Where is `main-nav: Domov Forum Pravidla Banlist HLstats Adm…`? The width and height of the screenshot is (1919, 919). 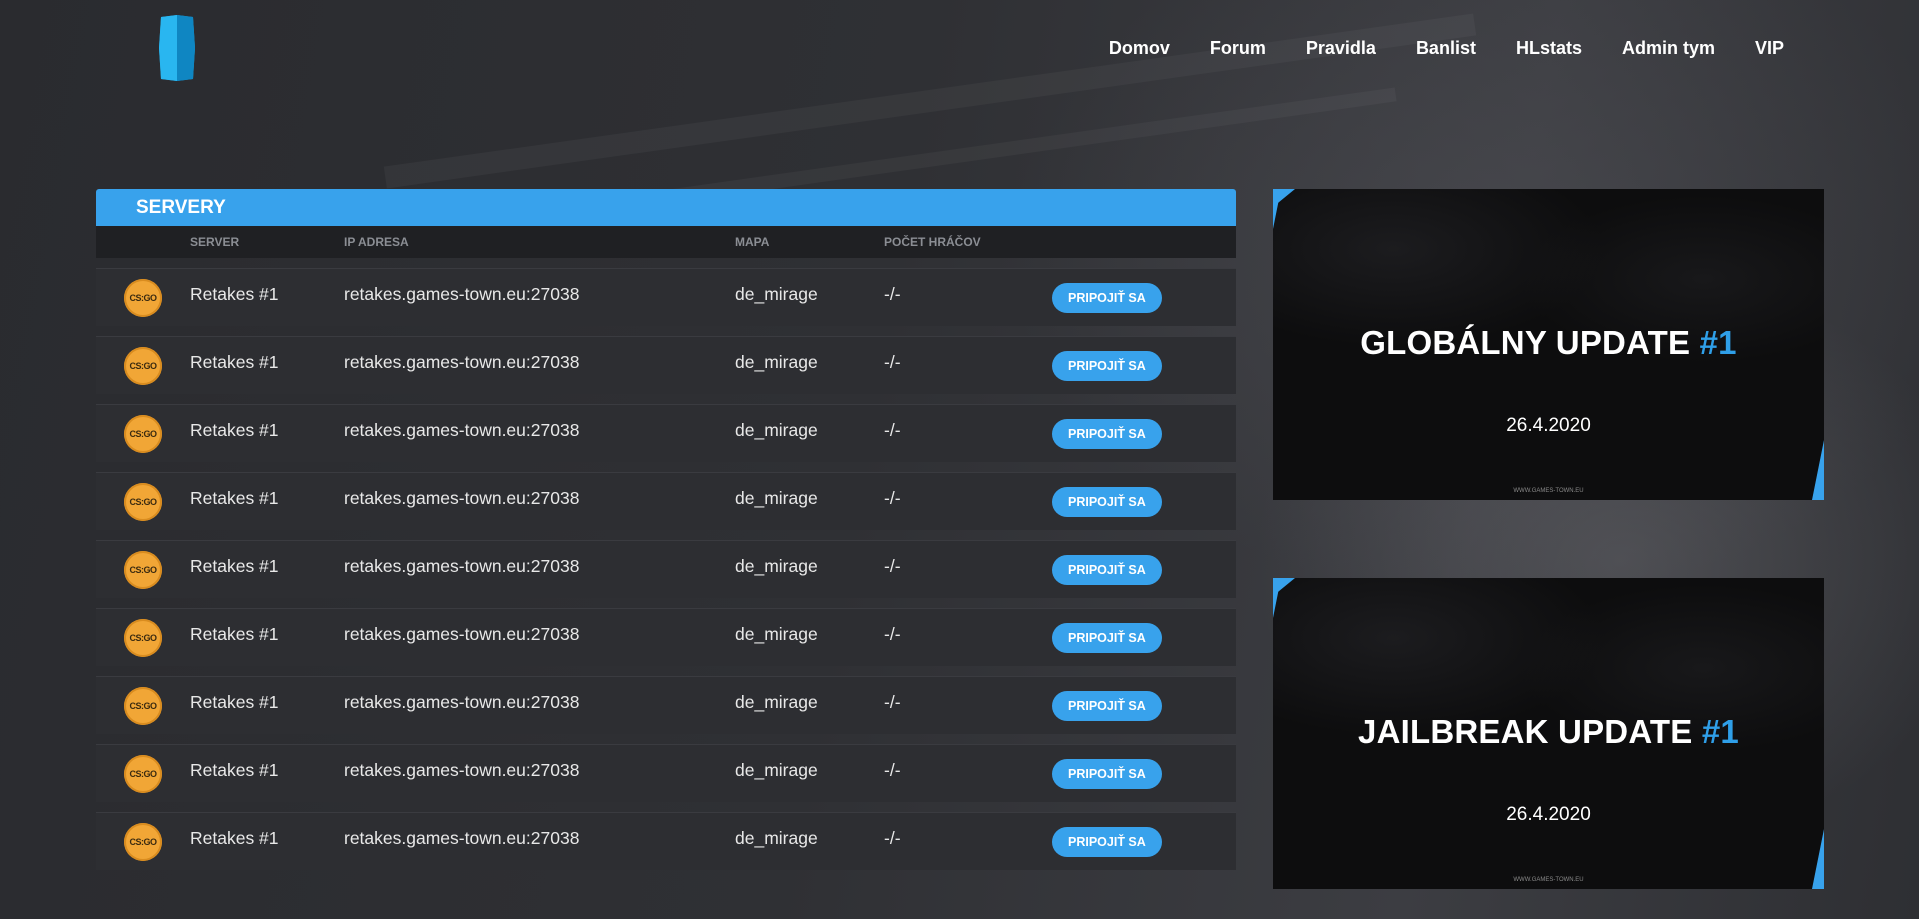 main-nav: Domov Forum Pravidla Banlist HLstats Adm… is located at coordinates (1446, 48).